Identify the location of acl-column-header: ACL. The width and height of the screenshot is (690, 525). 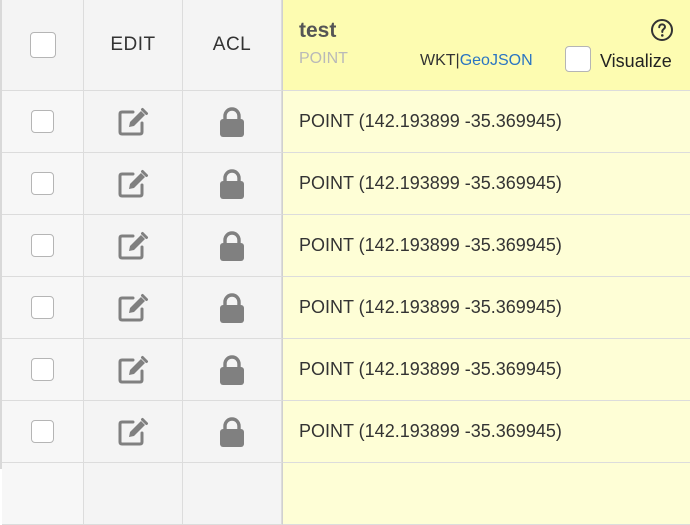
(232, 45).